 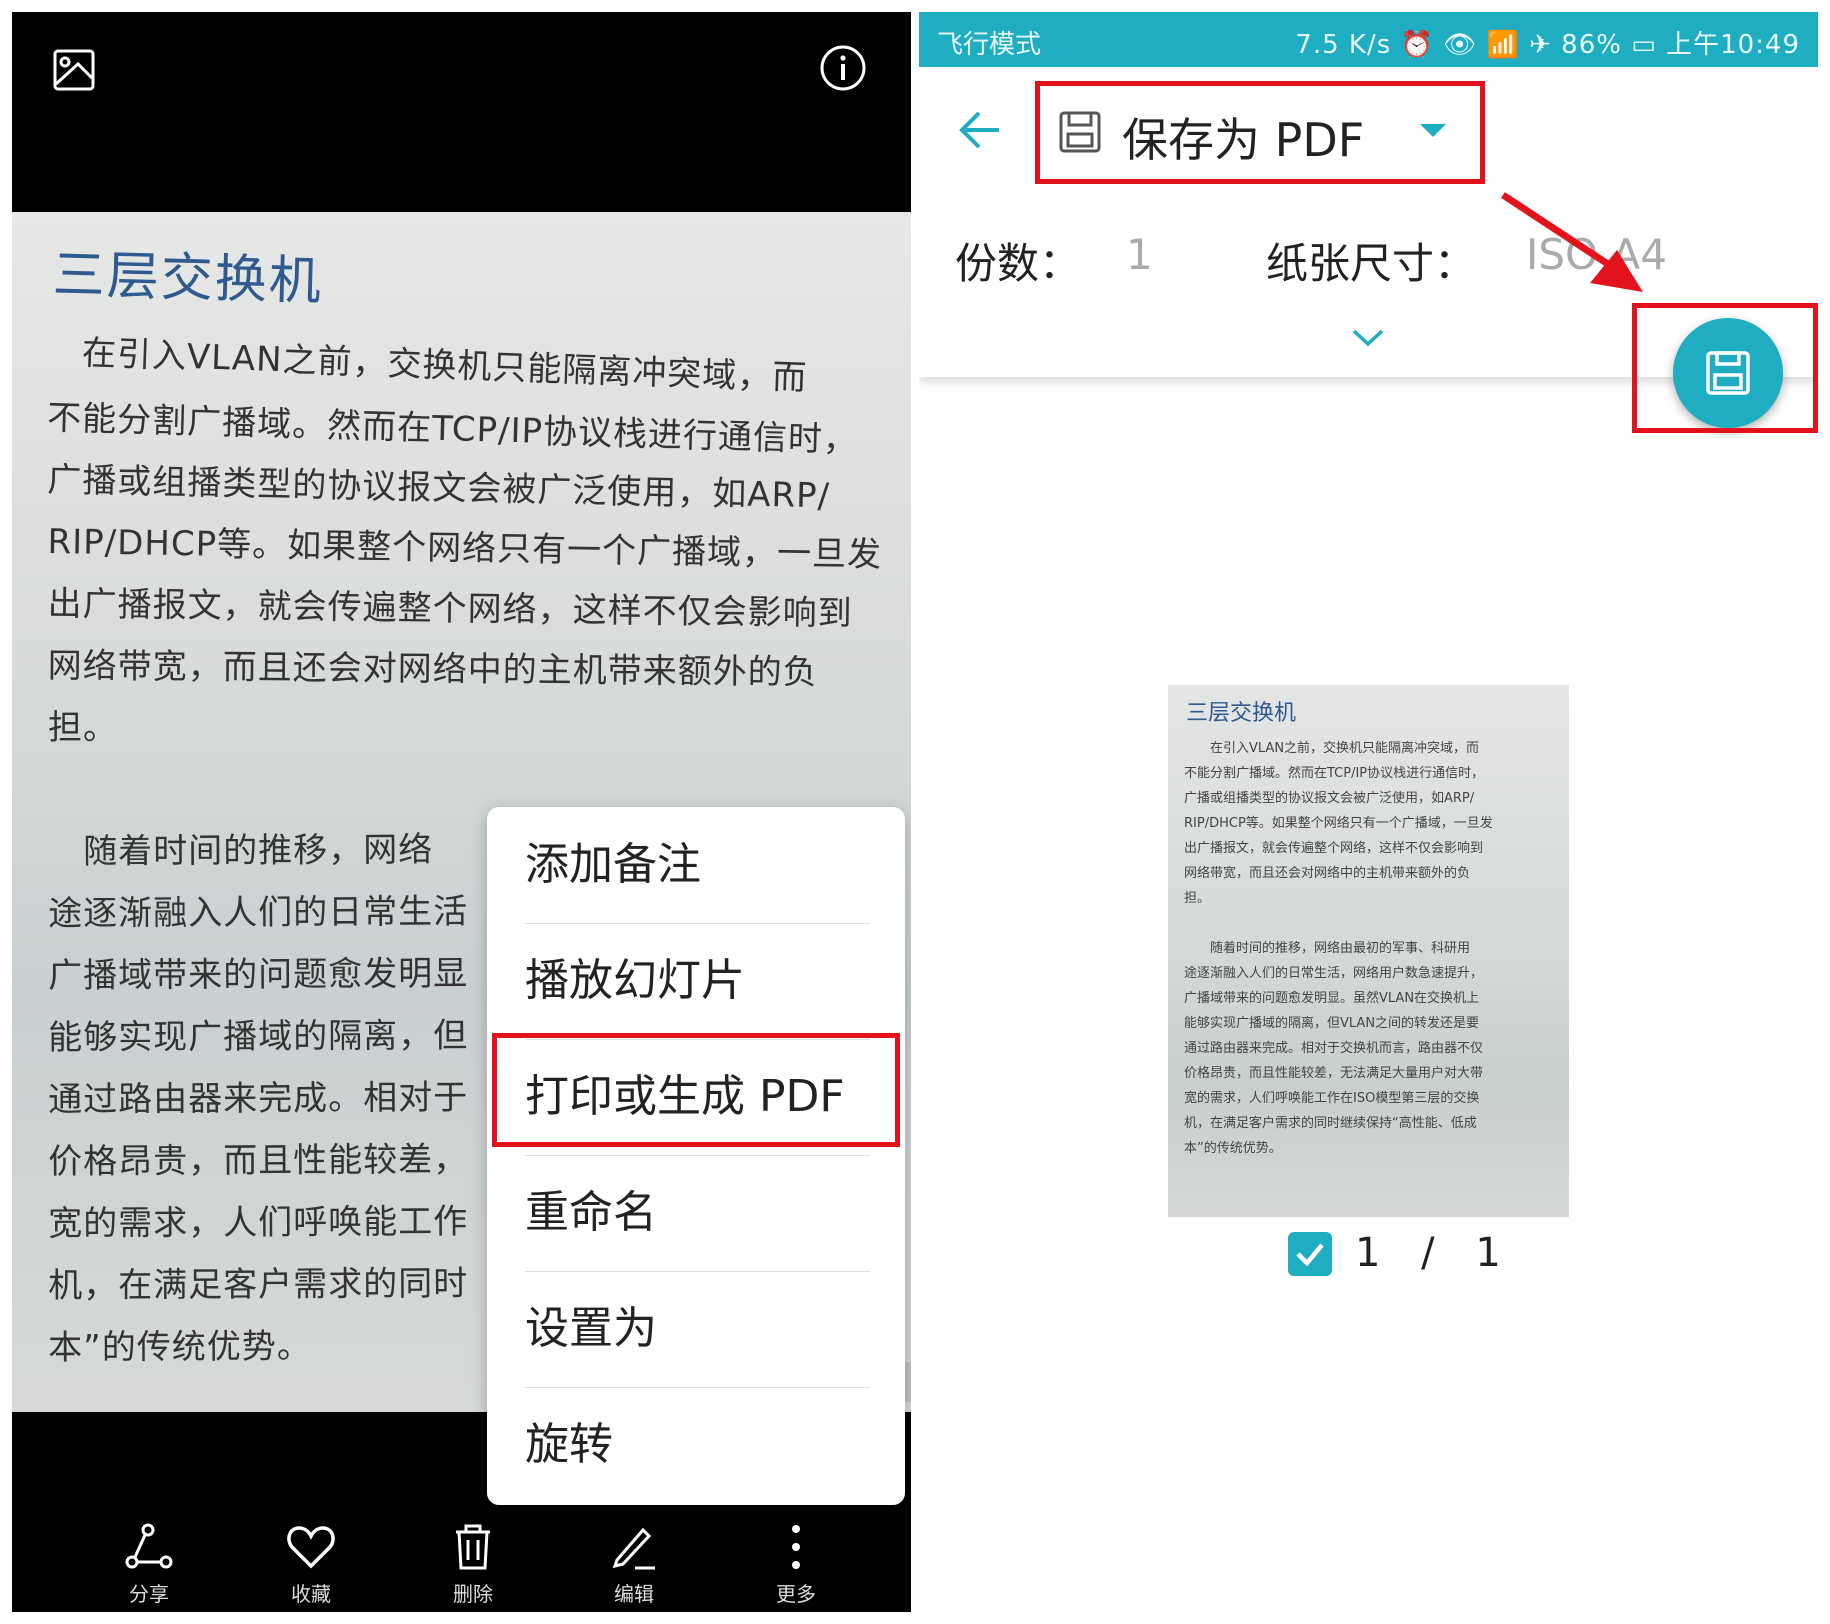 I want to click on thumbnail-text-line: 宽的需求，人们呼唤能工作在ISO模型第三层的交换, so click(x=1332, y=1098).